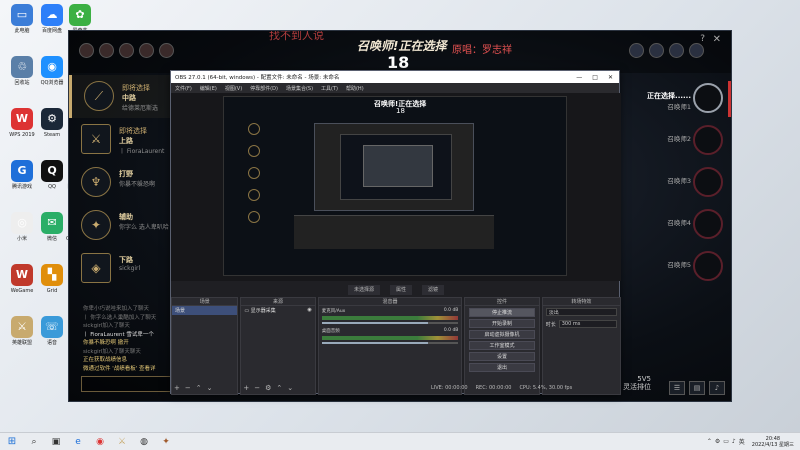  I want to click on controls-list: 停止推流开始录制启动虚拟摄像机 工作室模式设置退出, so click(501, 340).